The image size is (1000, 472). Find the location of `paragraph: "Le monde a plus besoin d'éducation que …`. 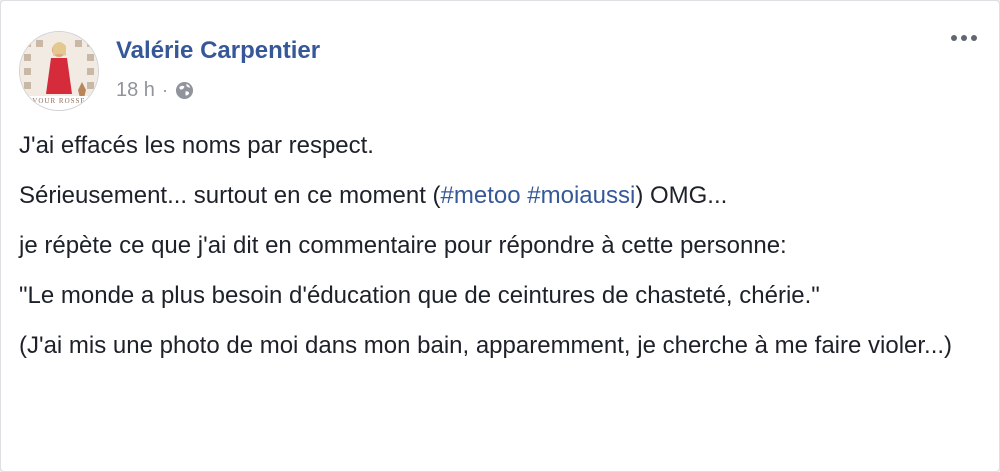

paragraph: "Le monde a plus besoin d'éducation que … is located at coordinates (419, 295).